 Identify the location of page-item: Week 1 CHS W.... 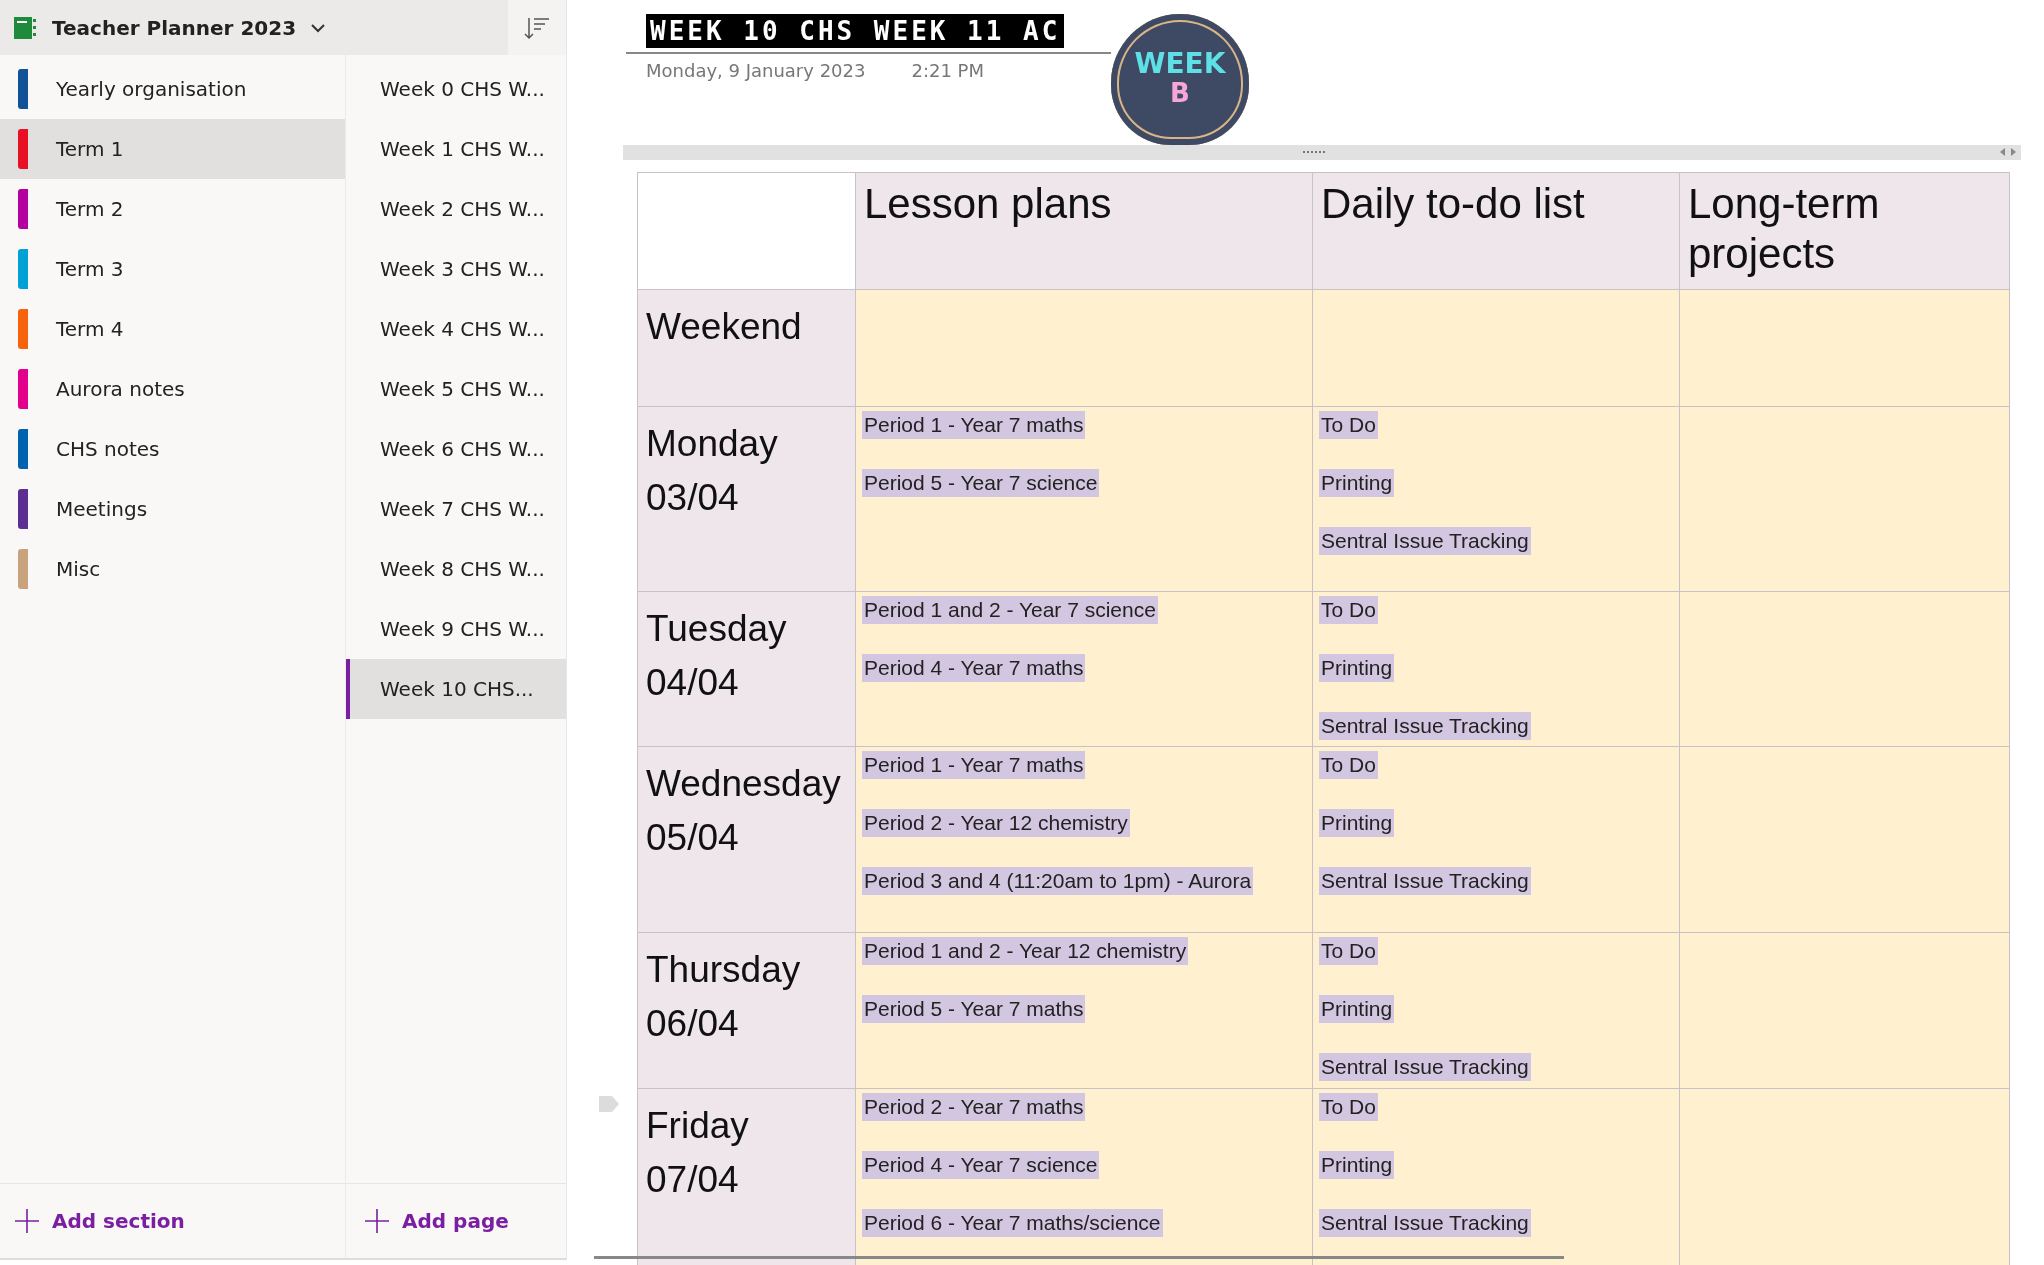
(456, 149).